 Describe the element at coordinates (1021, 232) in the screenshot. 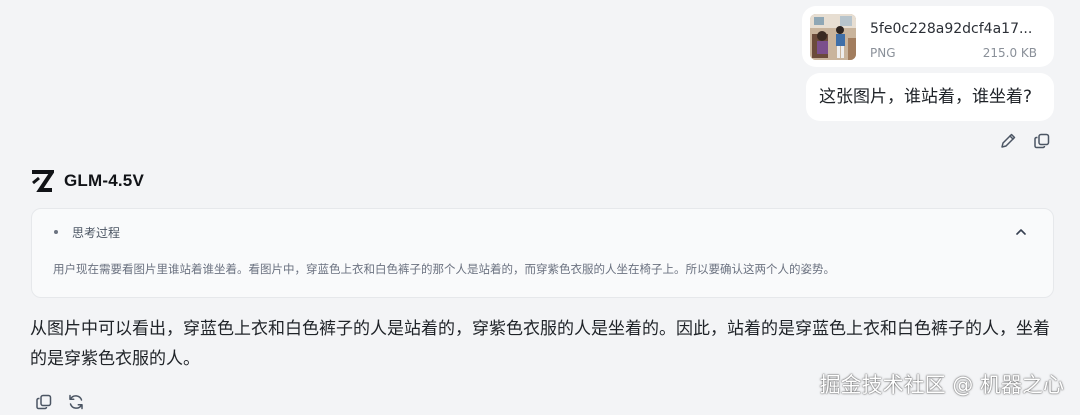

I see `chevron-up-icon` at that location.